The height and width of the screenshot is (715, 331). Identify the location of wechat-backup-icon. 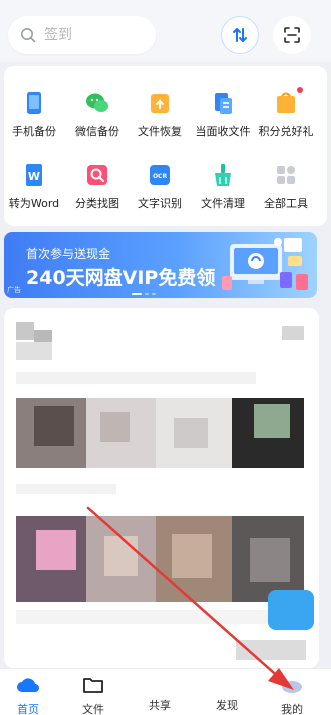
(97, 103).